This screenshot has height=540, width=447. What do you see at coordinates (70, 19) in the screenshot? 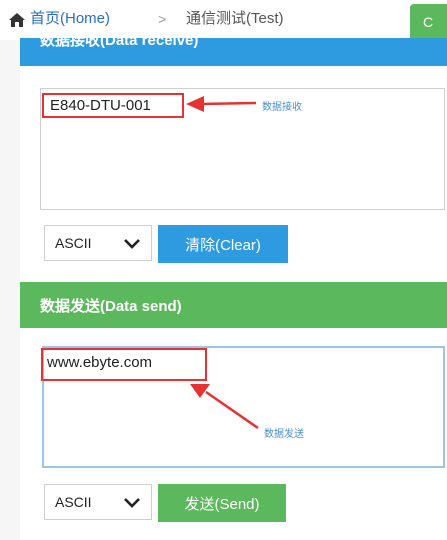
I see `breadcrumb-home-link: 首页(Home)` at bounding box center [70, 19].